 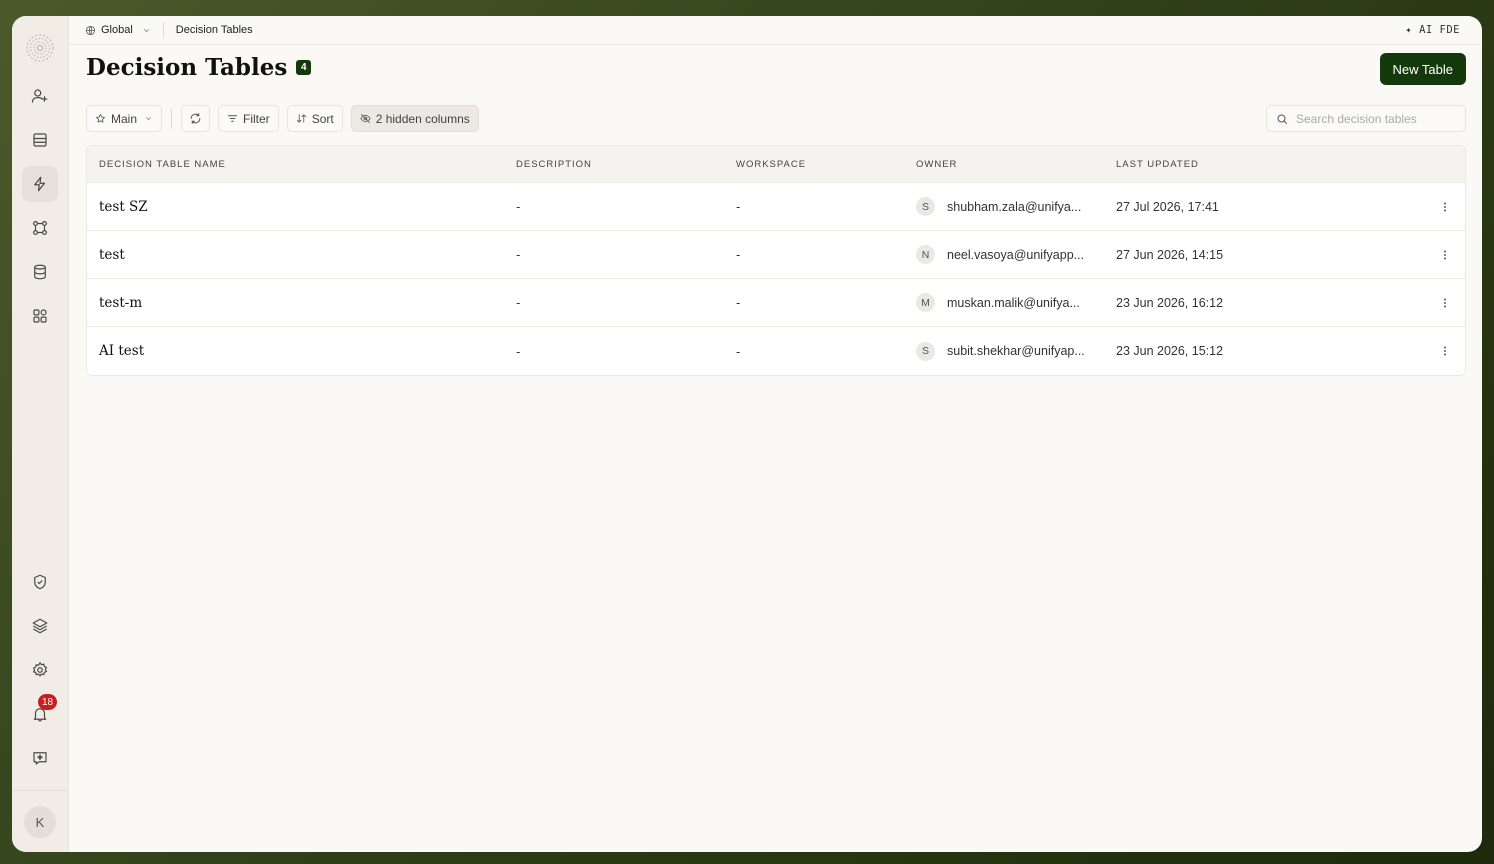 I want to click on search-box, so click(x=1366, y=118).